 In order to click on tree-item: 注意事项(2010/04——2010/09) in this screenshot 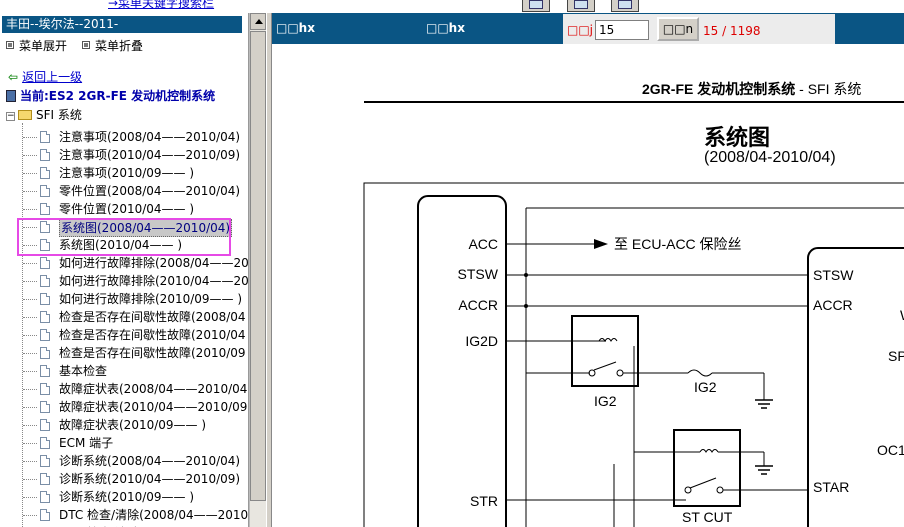, I will do `click(124, 155)`.